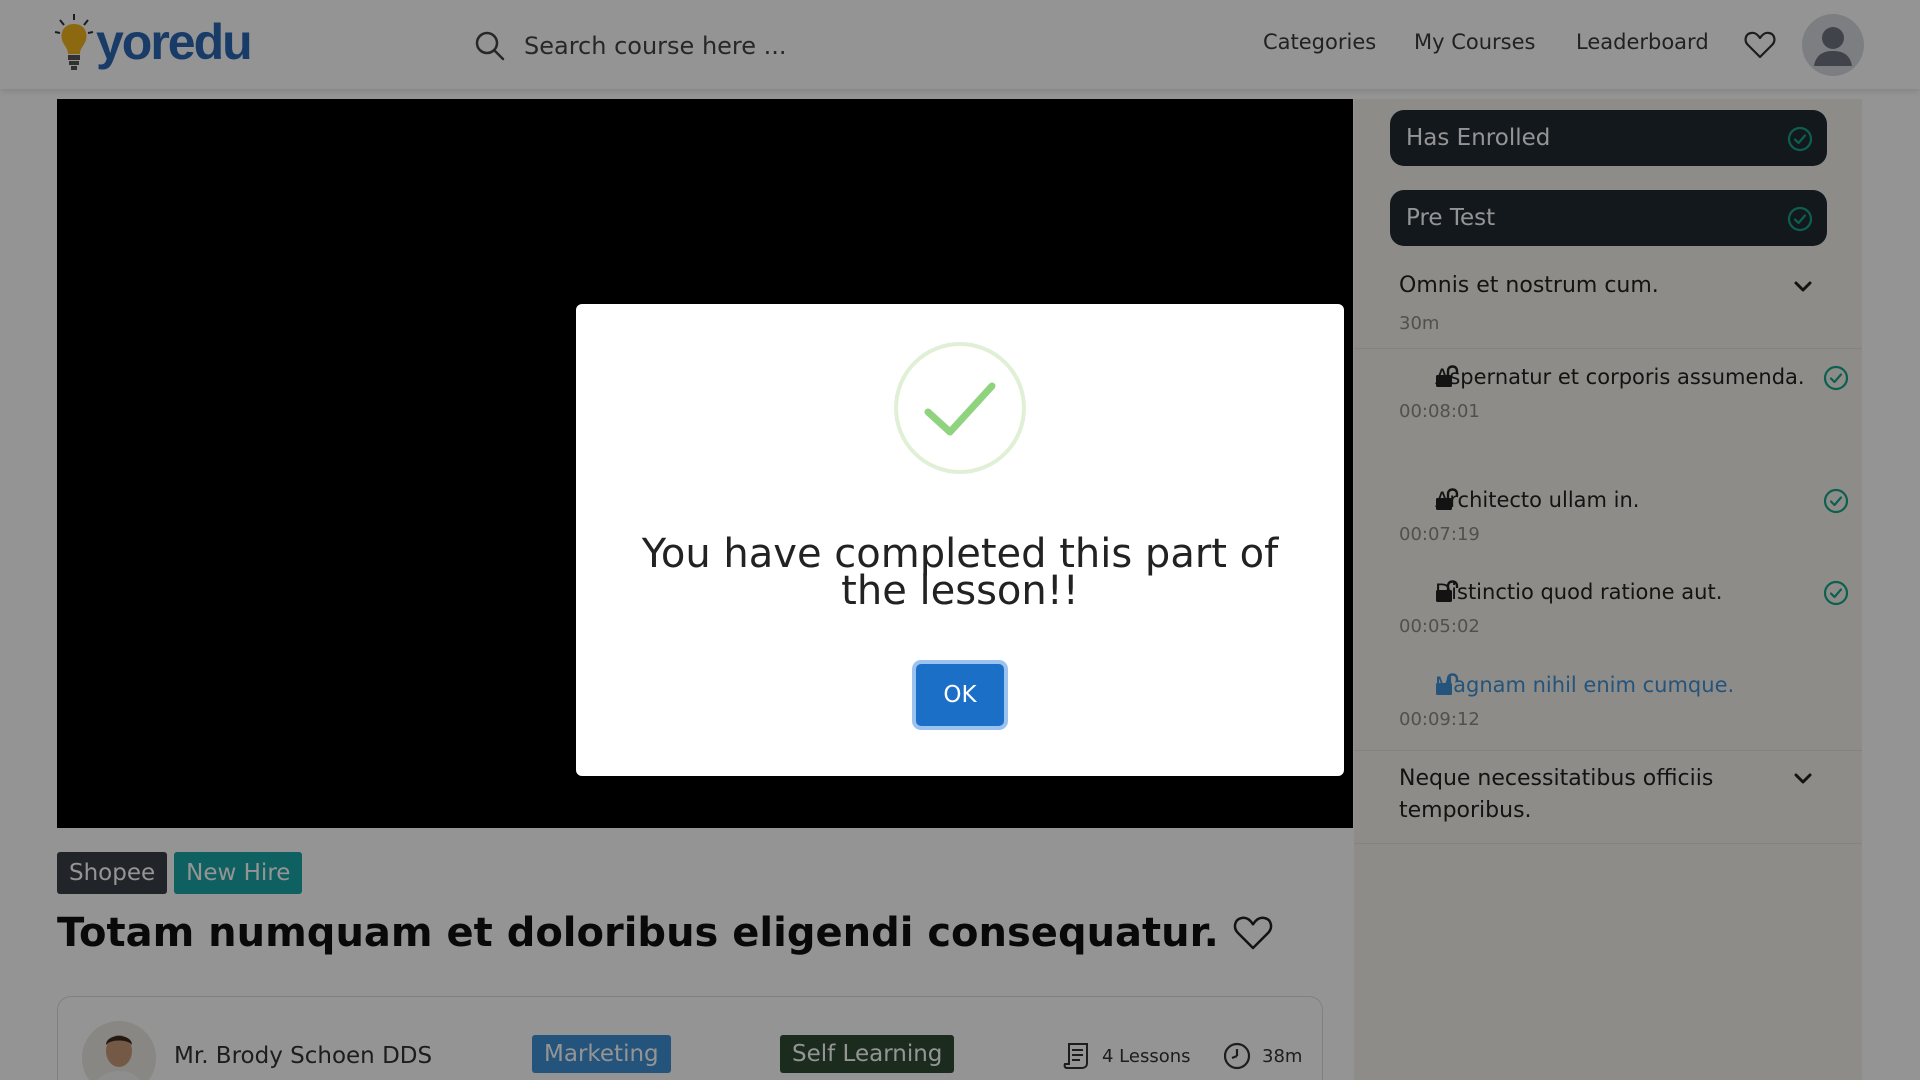 The width and height of the screenshot is (1920, 1080). What do you see at coordinates (960, 408) in the screenshot?
I see `checkmark-icon` at bounding box center [960, 408].